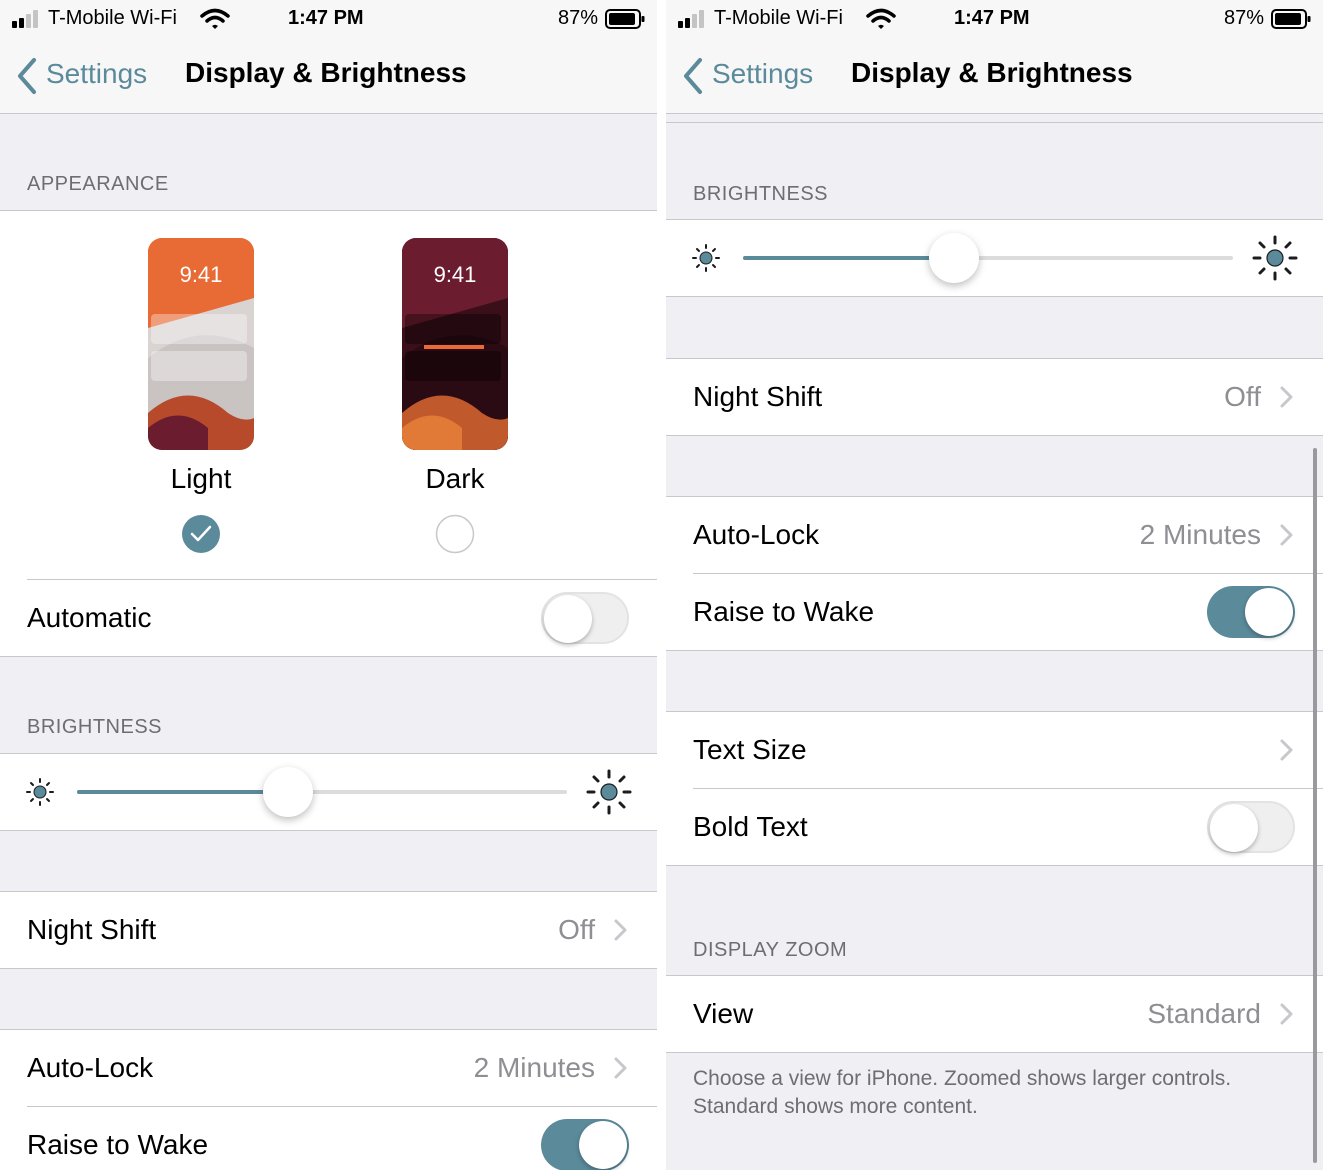  Describe the element at coordinates (1315, 805) in the screenshot. I see `scroll-indicator` at that location.